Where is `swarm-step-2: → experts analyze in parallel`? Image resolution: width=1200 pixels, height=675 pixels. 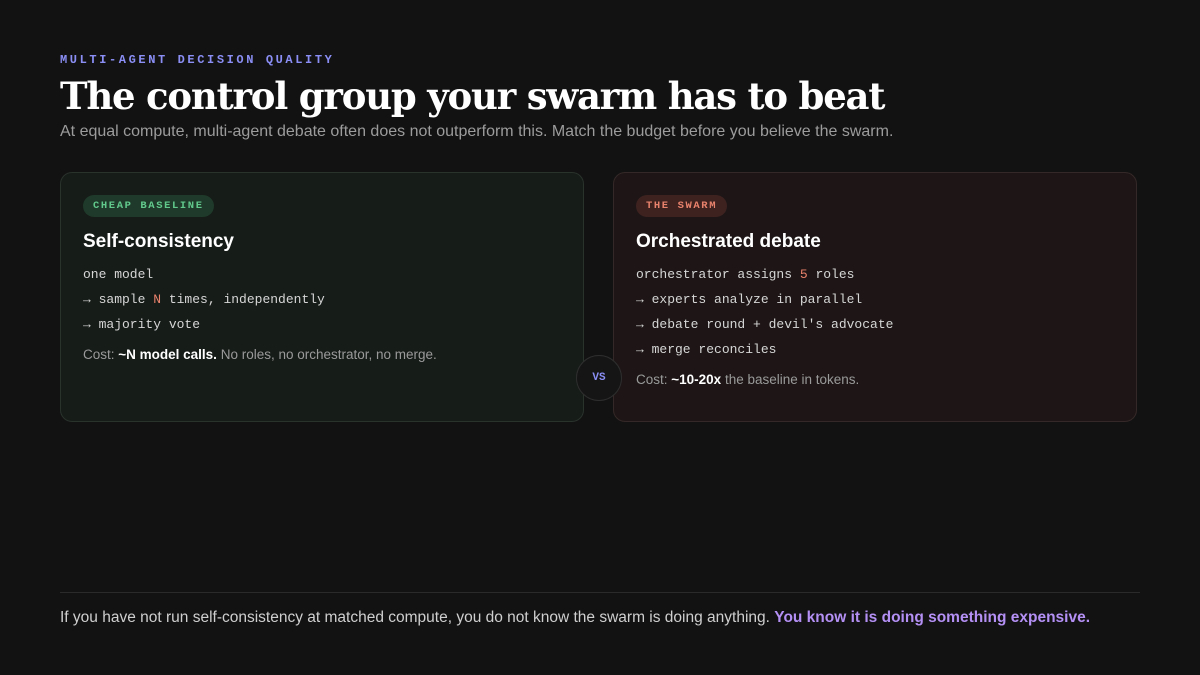 swarm-step-2: → experts analyze in parallel is located at coordinates (749, 299).